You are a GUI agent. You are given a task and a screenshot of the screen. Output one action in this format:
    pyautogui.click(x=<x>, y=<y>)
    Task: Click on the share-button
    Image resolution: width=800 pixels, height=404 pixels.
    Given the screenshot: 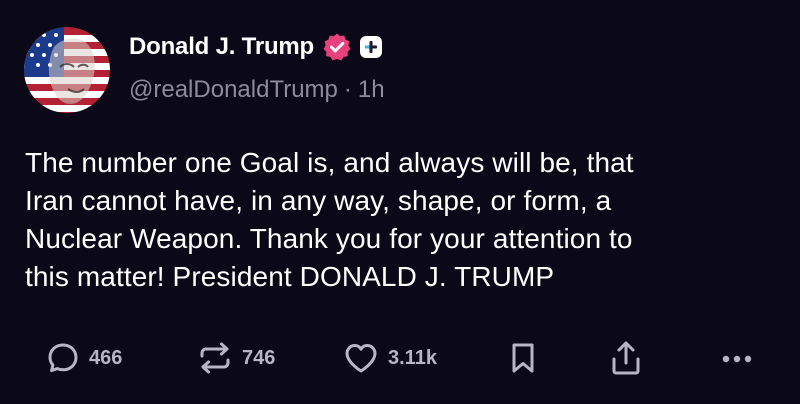 What is the action you would take?
    pyautogui.click(x=626, y=358)
    